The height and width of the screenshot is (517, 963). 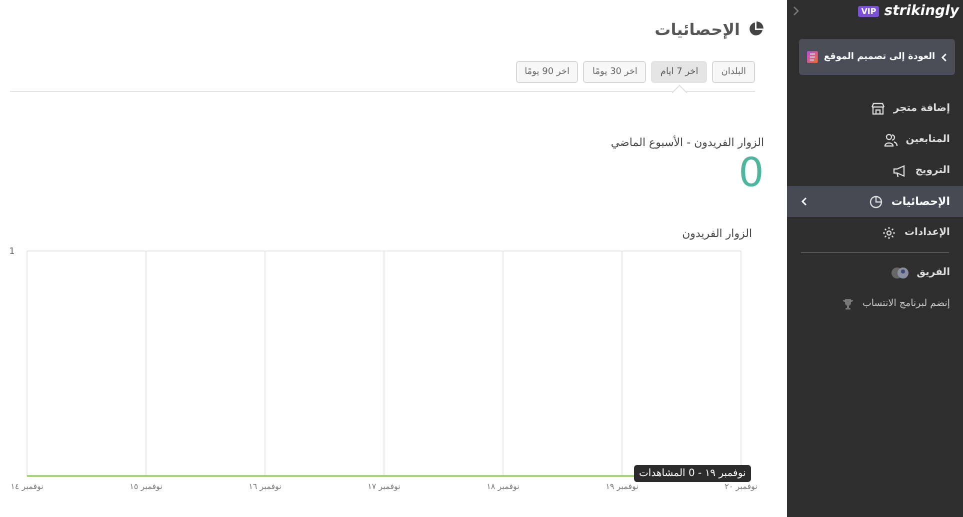 I want to click on stat-label: الزوار الفريدون - الأسبوع الماضي, so click(x=687, y=142).